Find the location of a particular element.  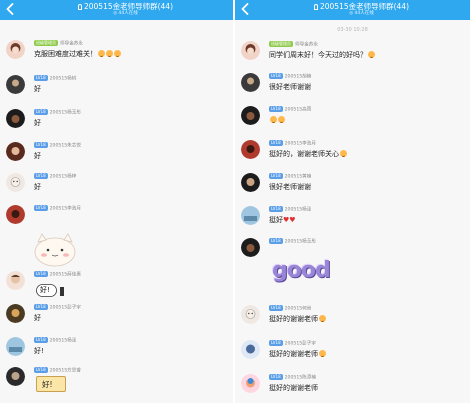

sender-name: 200515杨梓 is located at coordinates (63, 177).